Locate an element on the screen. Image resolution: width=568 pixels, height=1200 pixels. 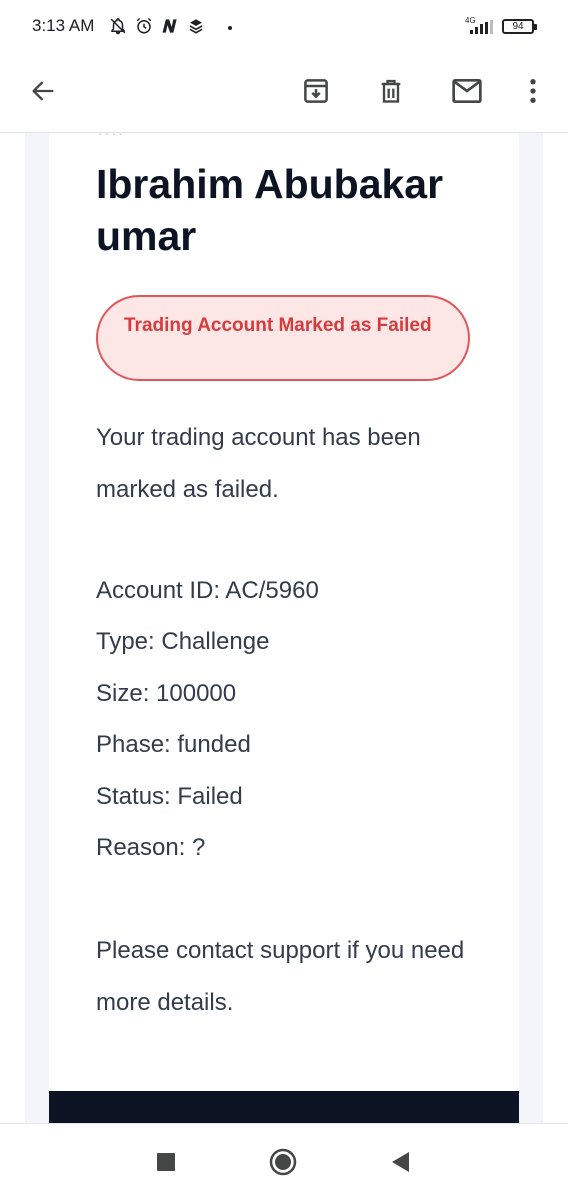
home-button is located at coordinates (283, 1164).